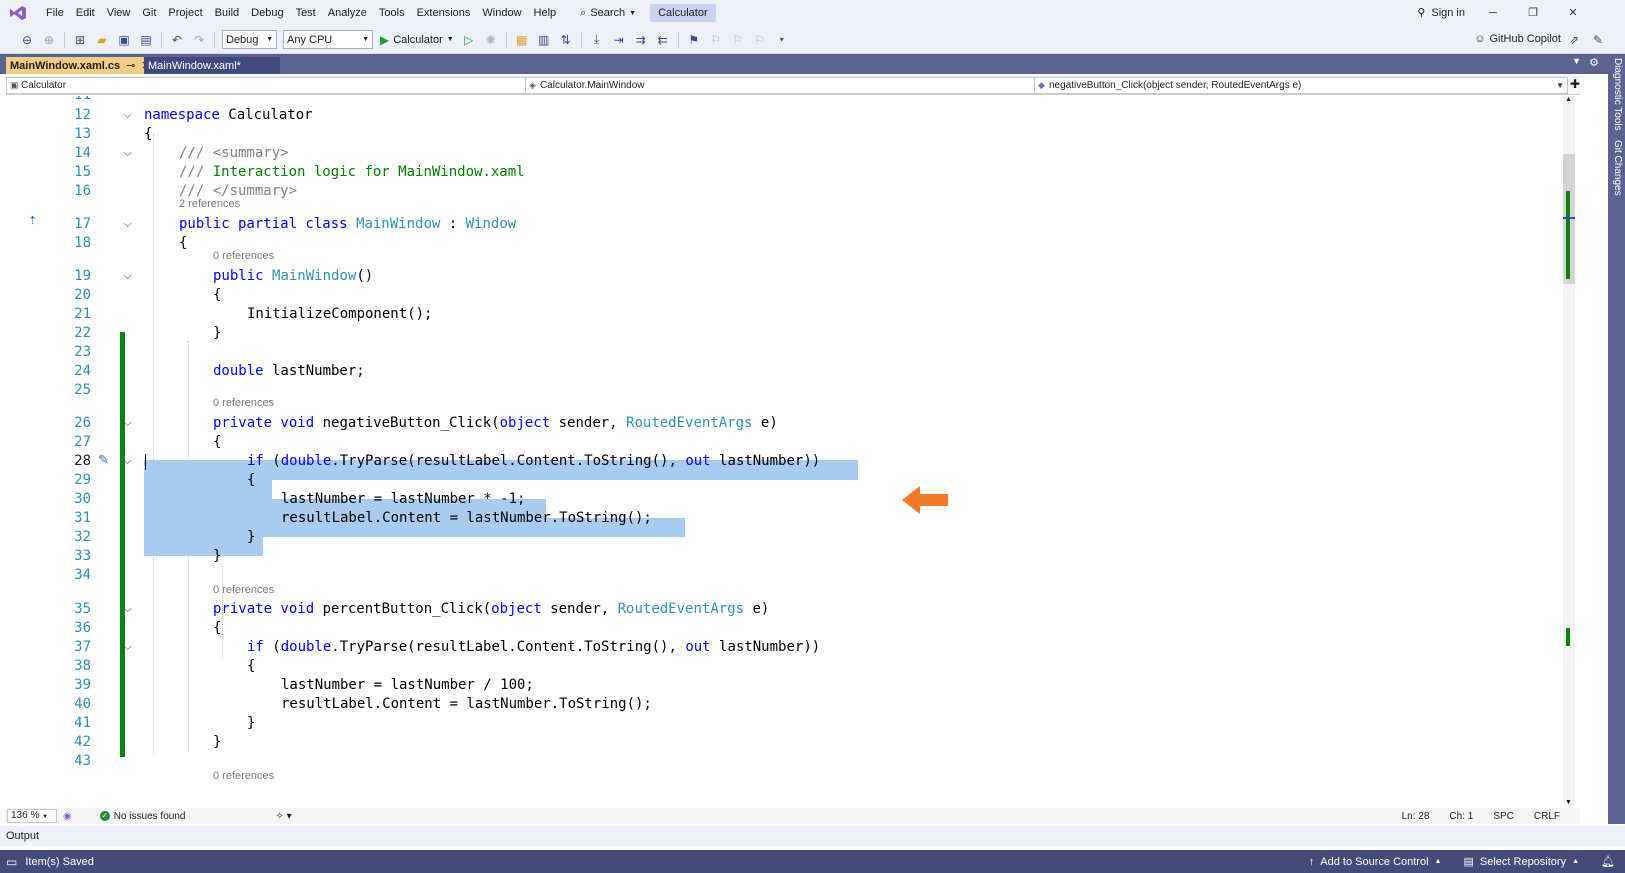 The width and height of the screenshot is (1625, 873). What do you see at coordinates (328, 39) in the screenshot?
I see `platform-select: Any CPU ▼` at bounding box center [328, 39].